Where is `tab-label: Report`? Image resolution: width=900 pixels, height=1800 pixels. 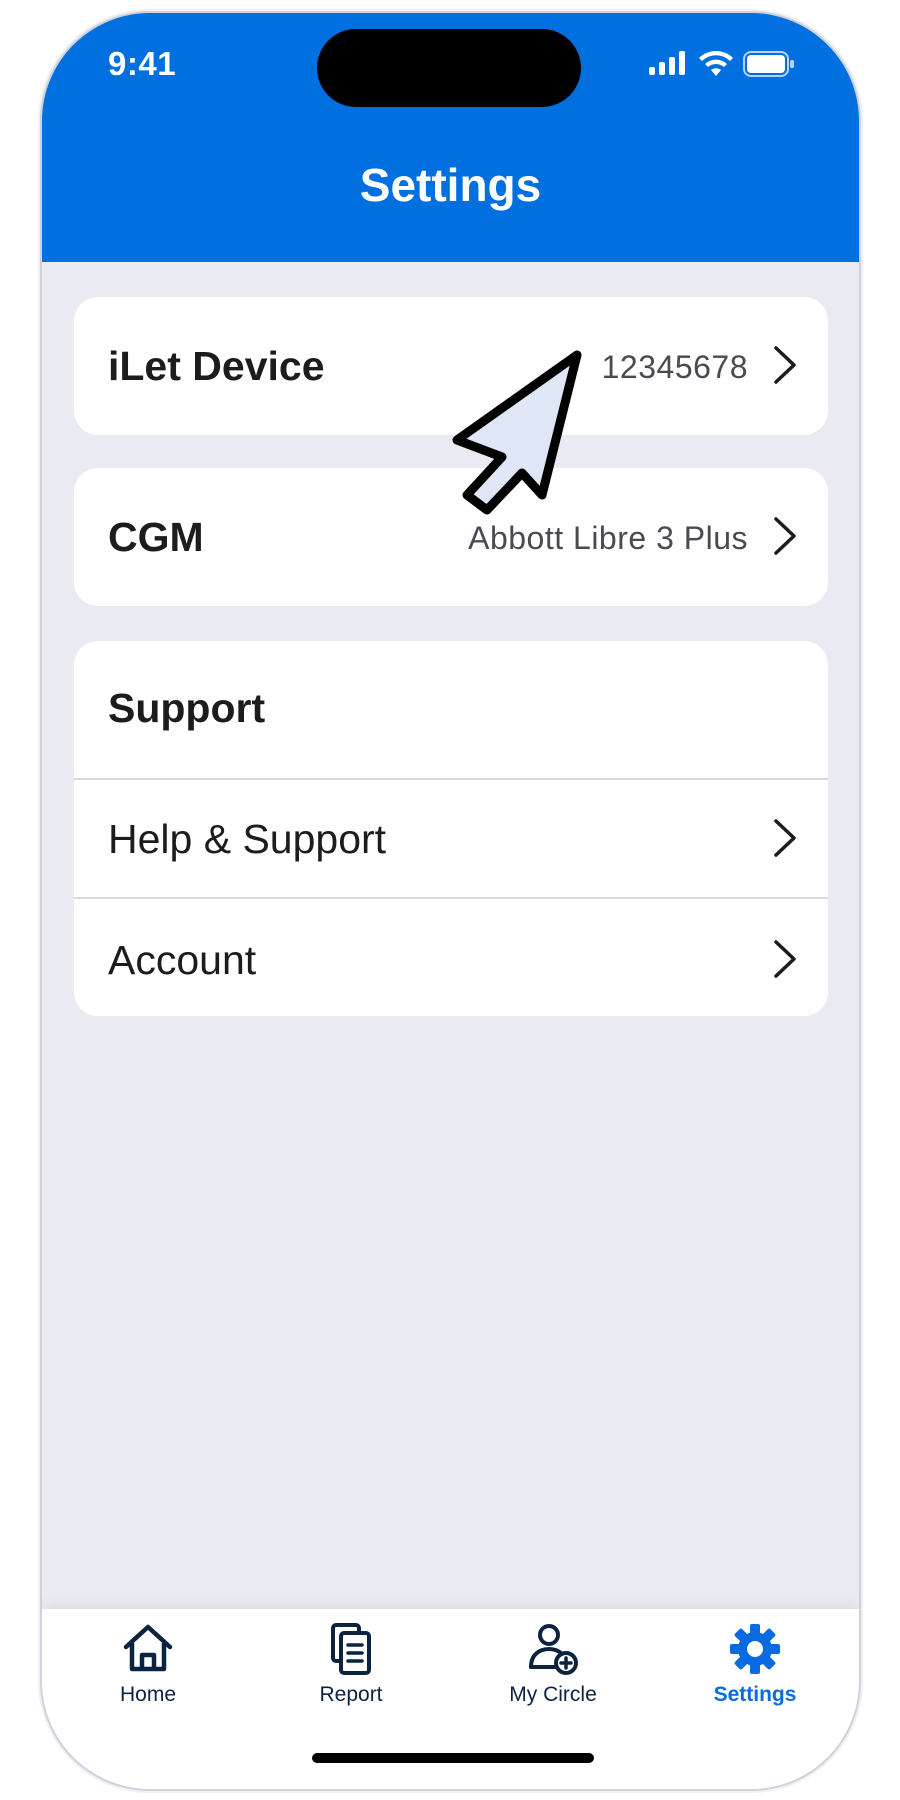
tab-label: Report is located at coordinates (351, 1694).